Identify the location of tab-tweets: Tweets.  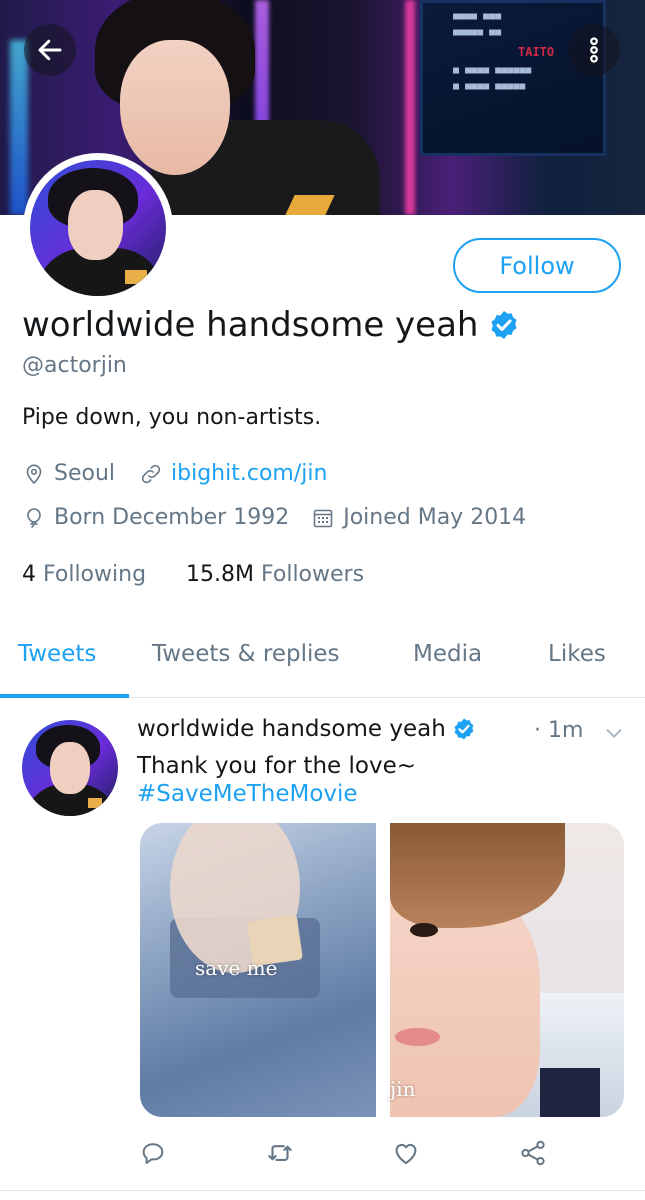
(57, 654).